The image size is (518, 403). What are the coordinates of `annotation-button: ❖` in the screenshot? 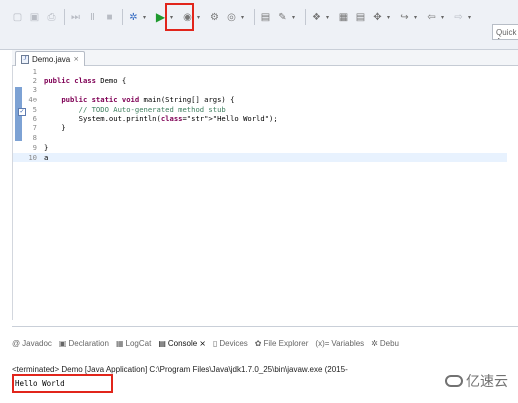 It's located at (316, 17).